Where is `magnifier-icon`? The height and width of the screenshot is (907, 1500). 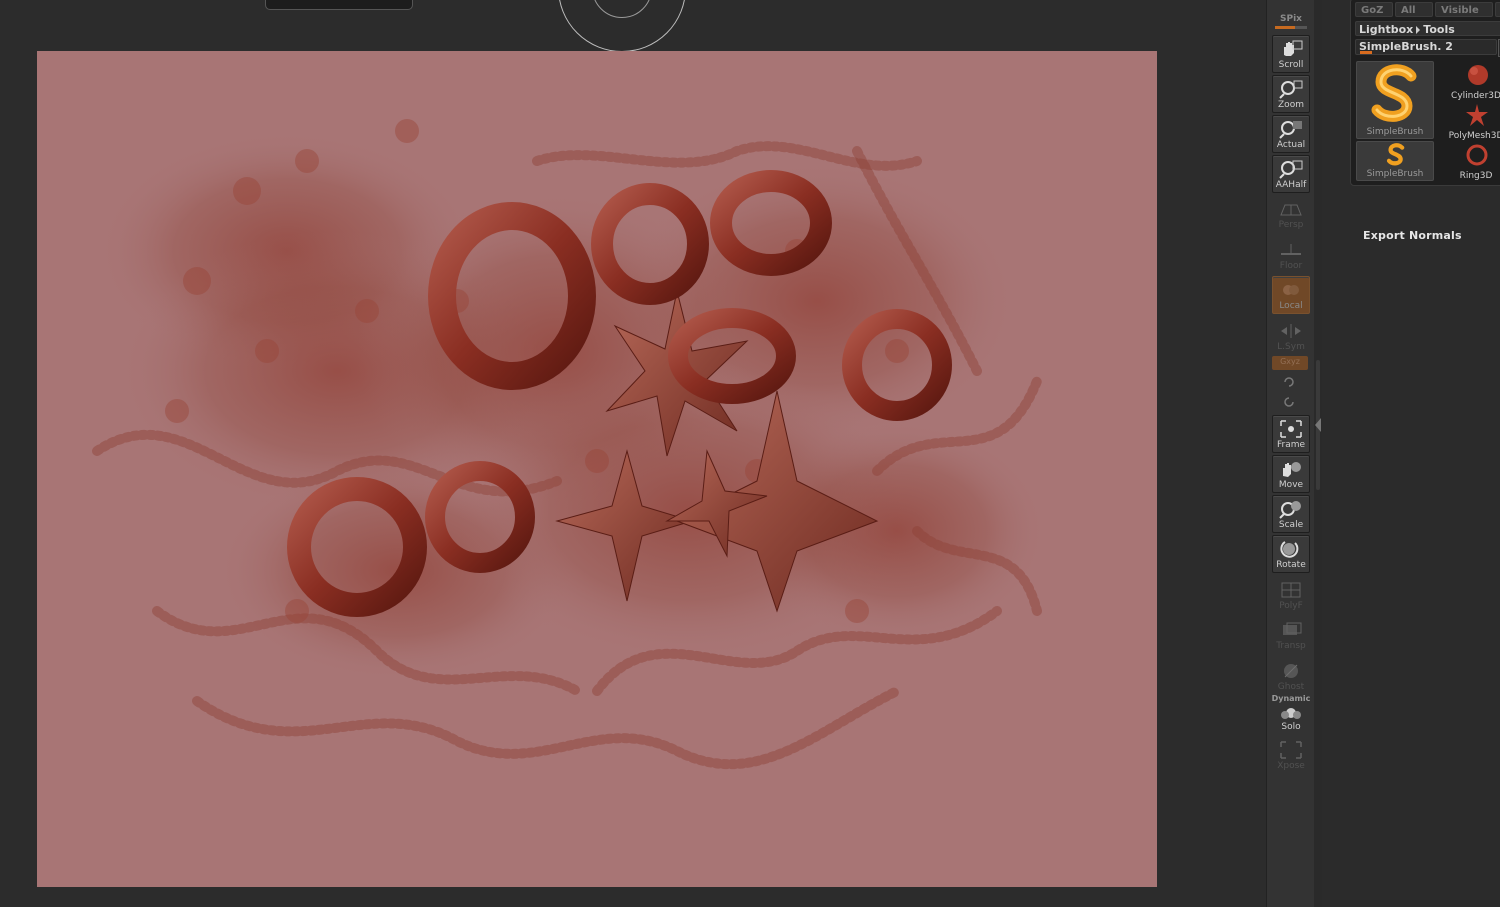 magnifier-icon is located at coordinates (1291, 89).